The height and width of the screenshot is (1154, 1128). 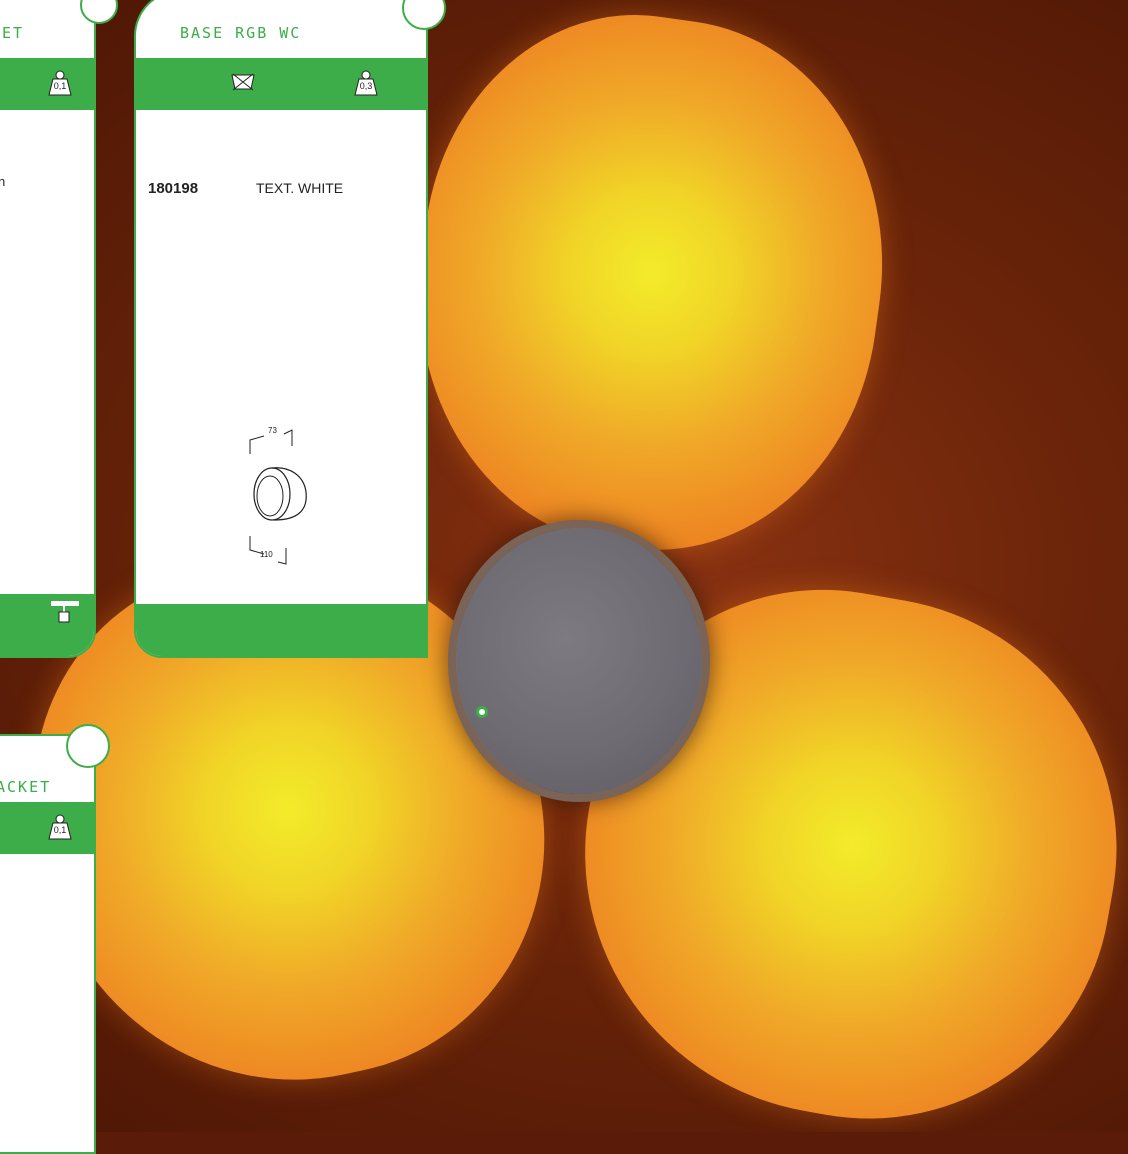 What do you see at coordinates (173, 188) in the screenshot?
I see `product-code: 180198` at bounding box center [173, 188].